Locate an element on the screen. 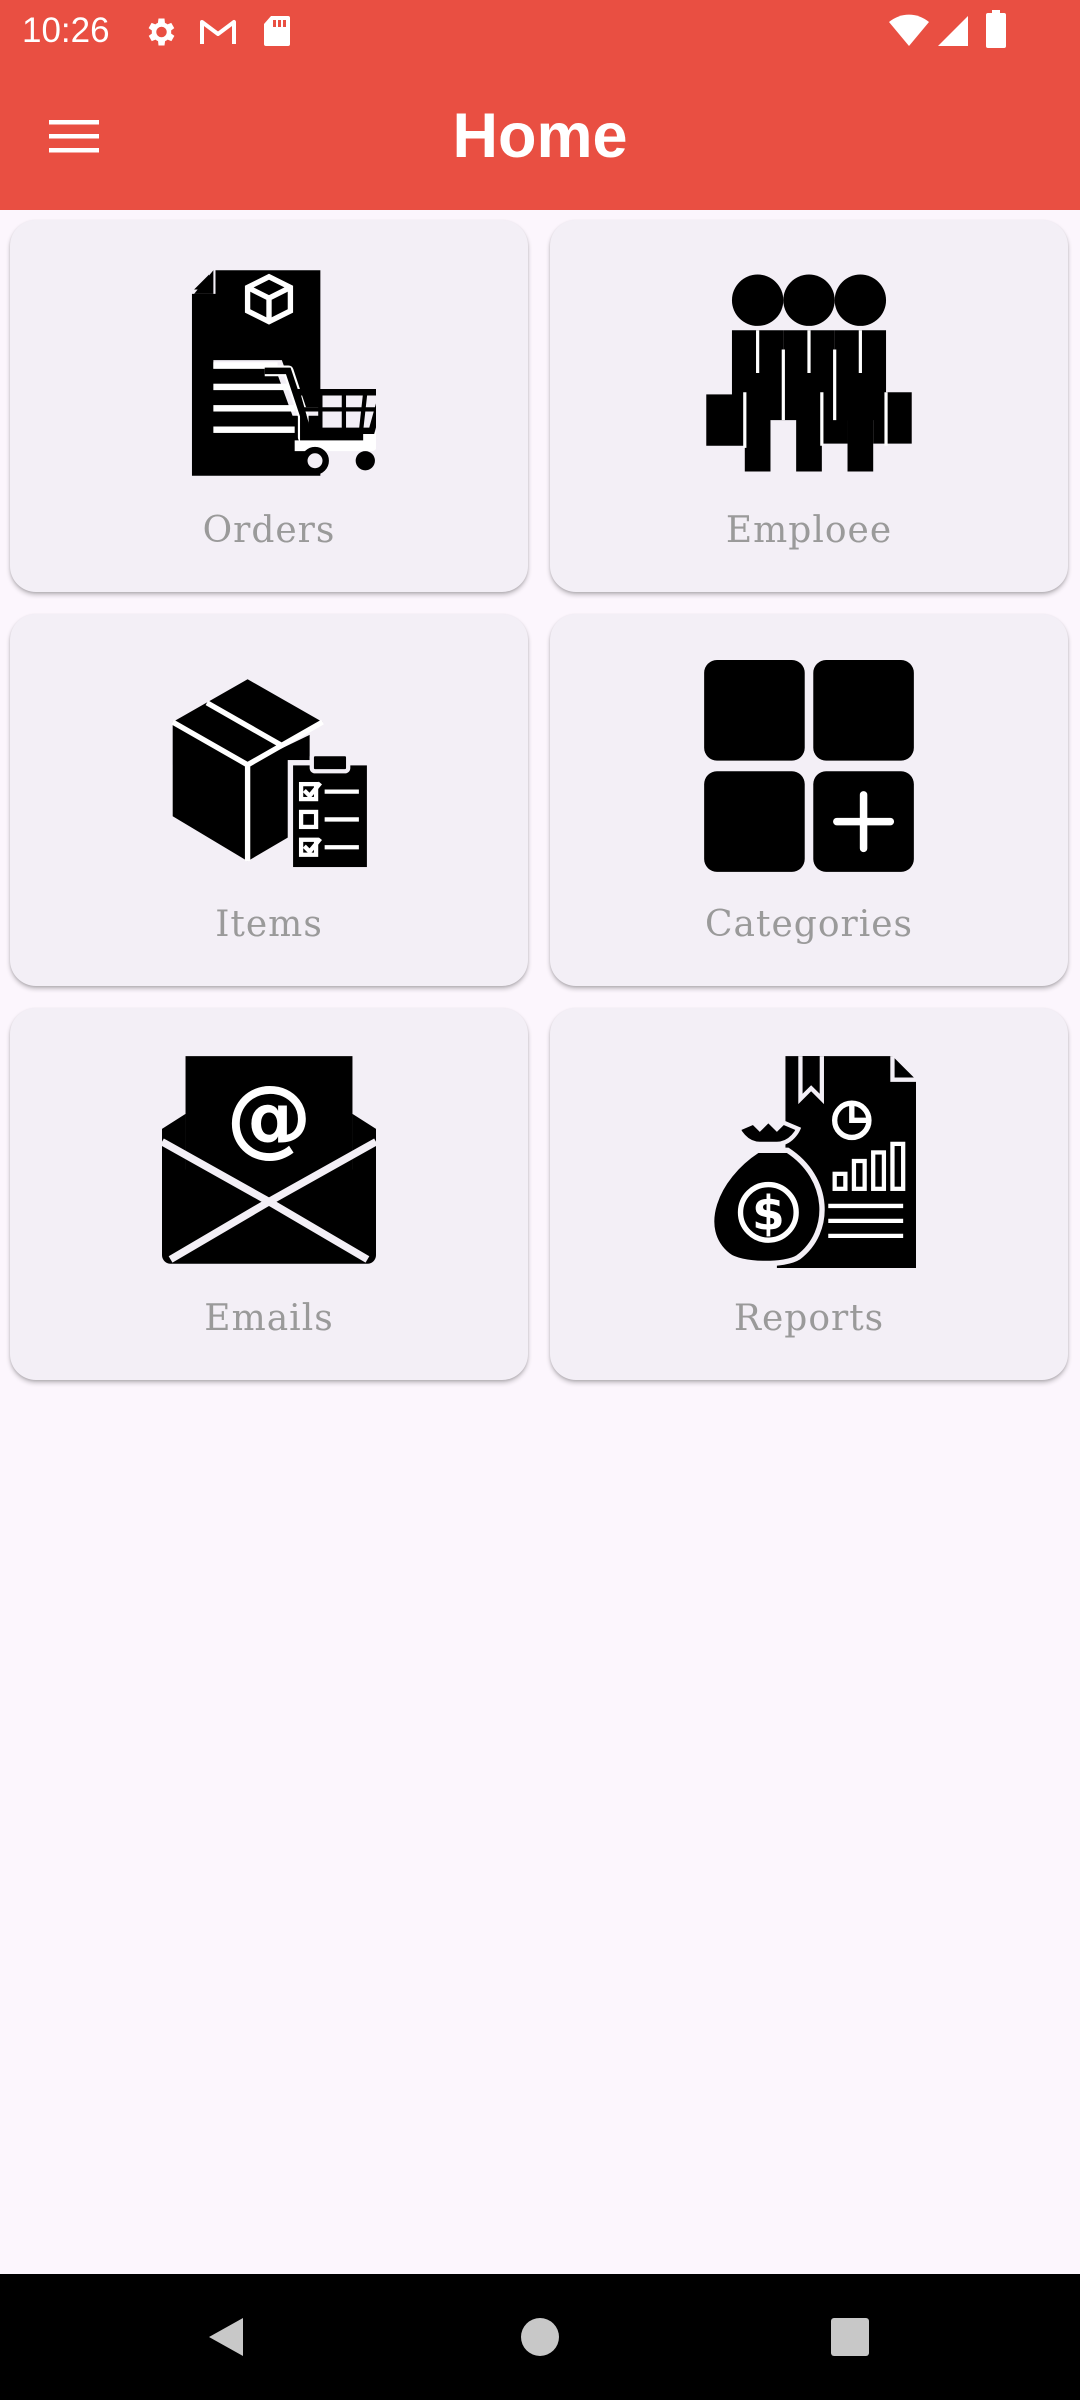 The image size is (1080, 2400). signal-icon is located at coordinates (953, 31).